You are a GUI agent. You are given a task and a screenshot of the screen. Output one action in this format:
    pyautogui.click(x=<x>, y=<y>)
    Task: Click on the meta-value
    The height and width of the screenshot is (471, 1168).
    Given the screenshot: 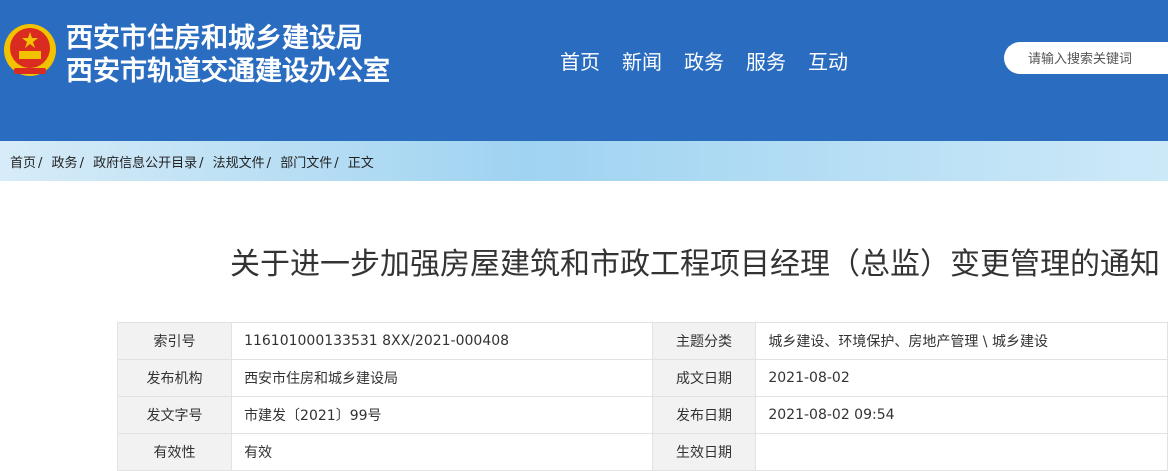 What is the action you would take?
    pyautogui.click(x=961, y=452)
    